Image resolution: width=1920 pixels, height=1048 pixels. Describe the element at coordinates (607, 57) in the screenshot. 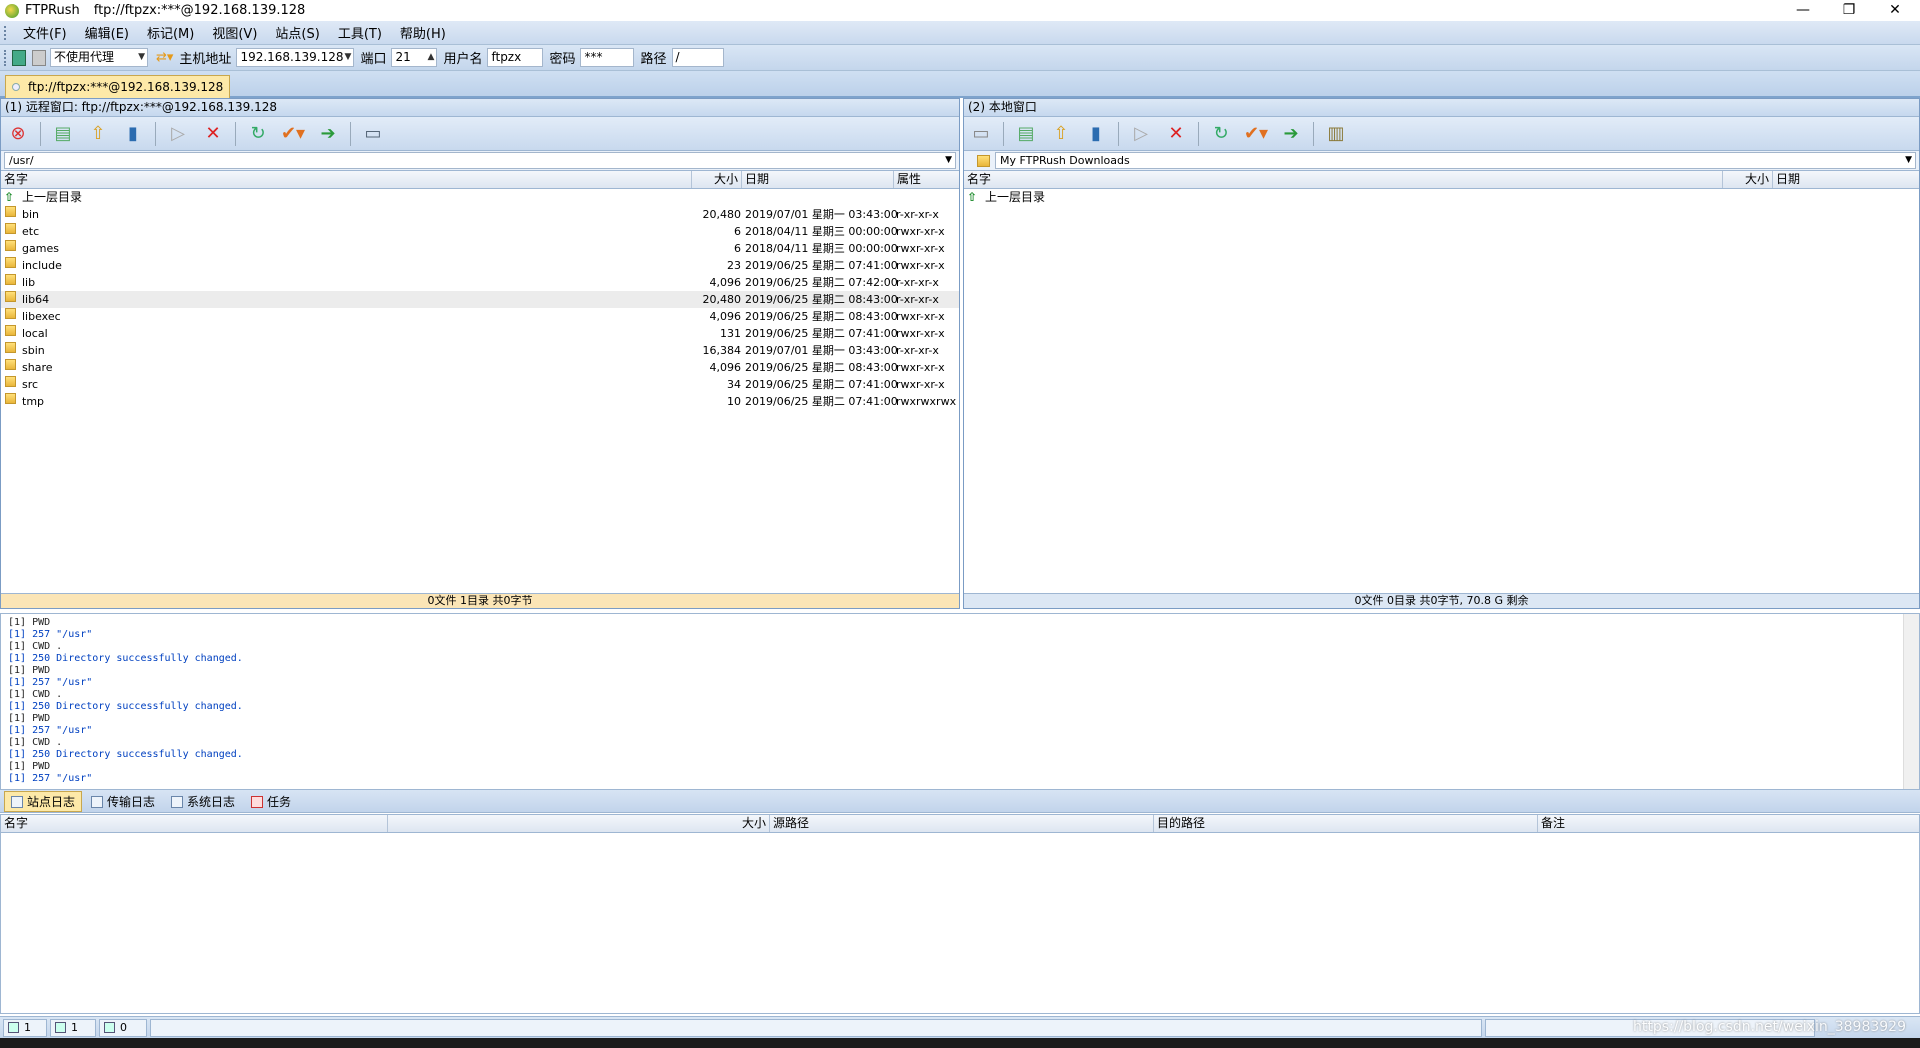

I see `password-input: ***` at that location.